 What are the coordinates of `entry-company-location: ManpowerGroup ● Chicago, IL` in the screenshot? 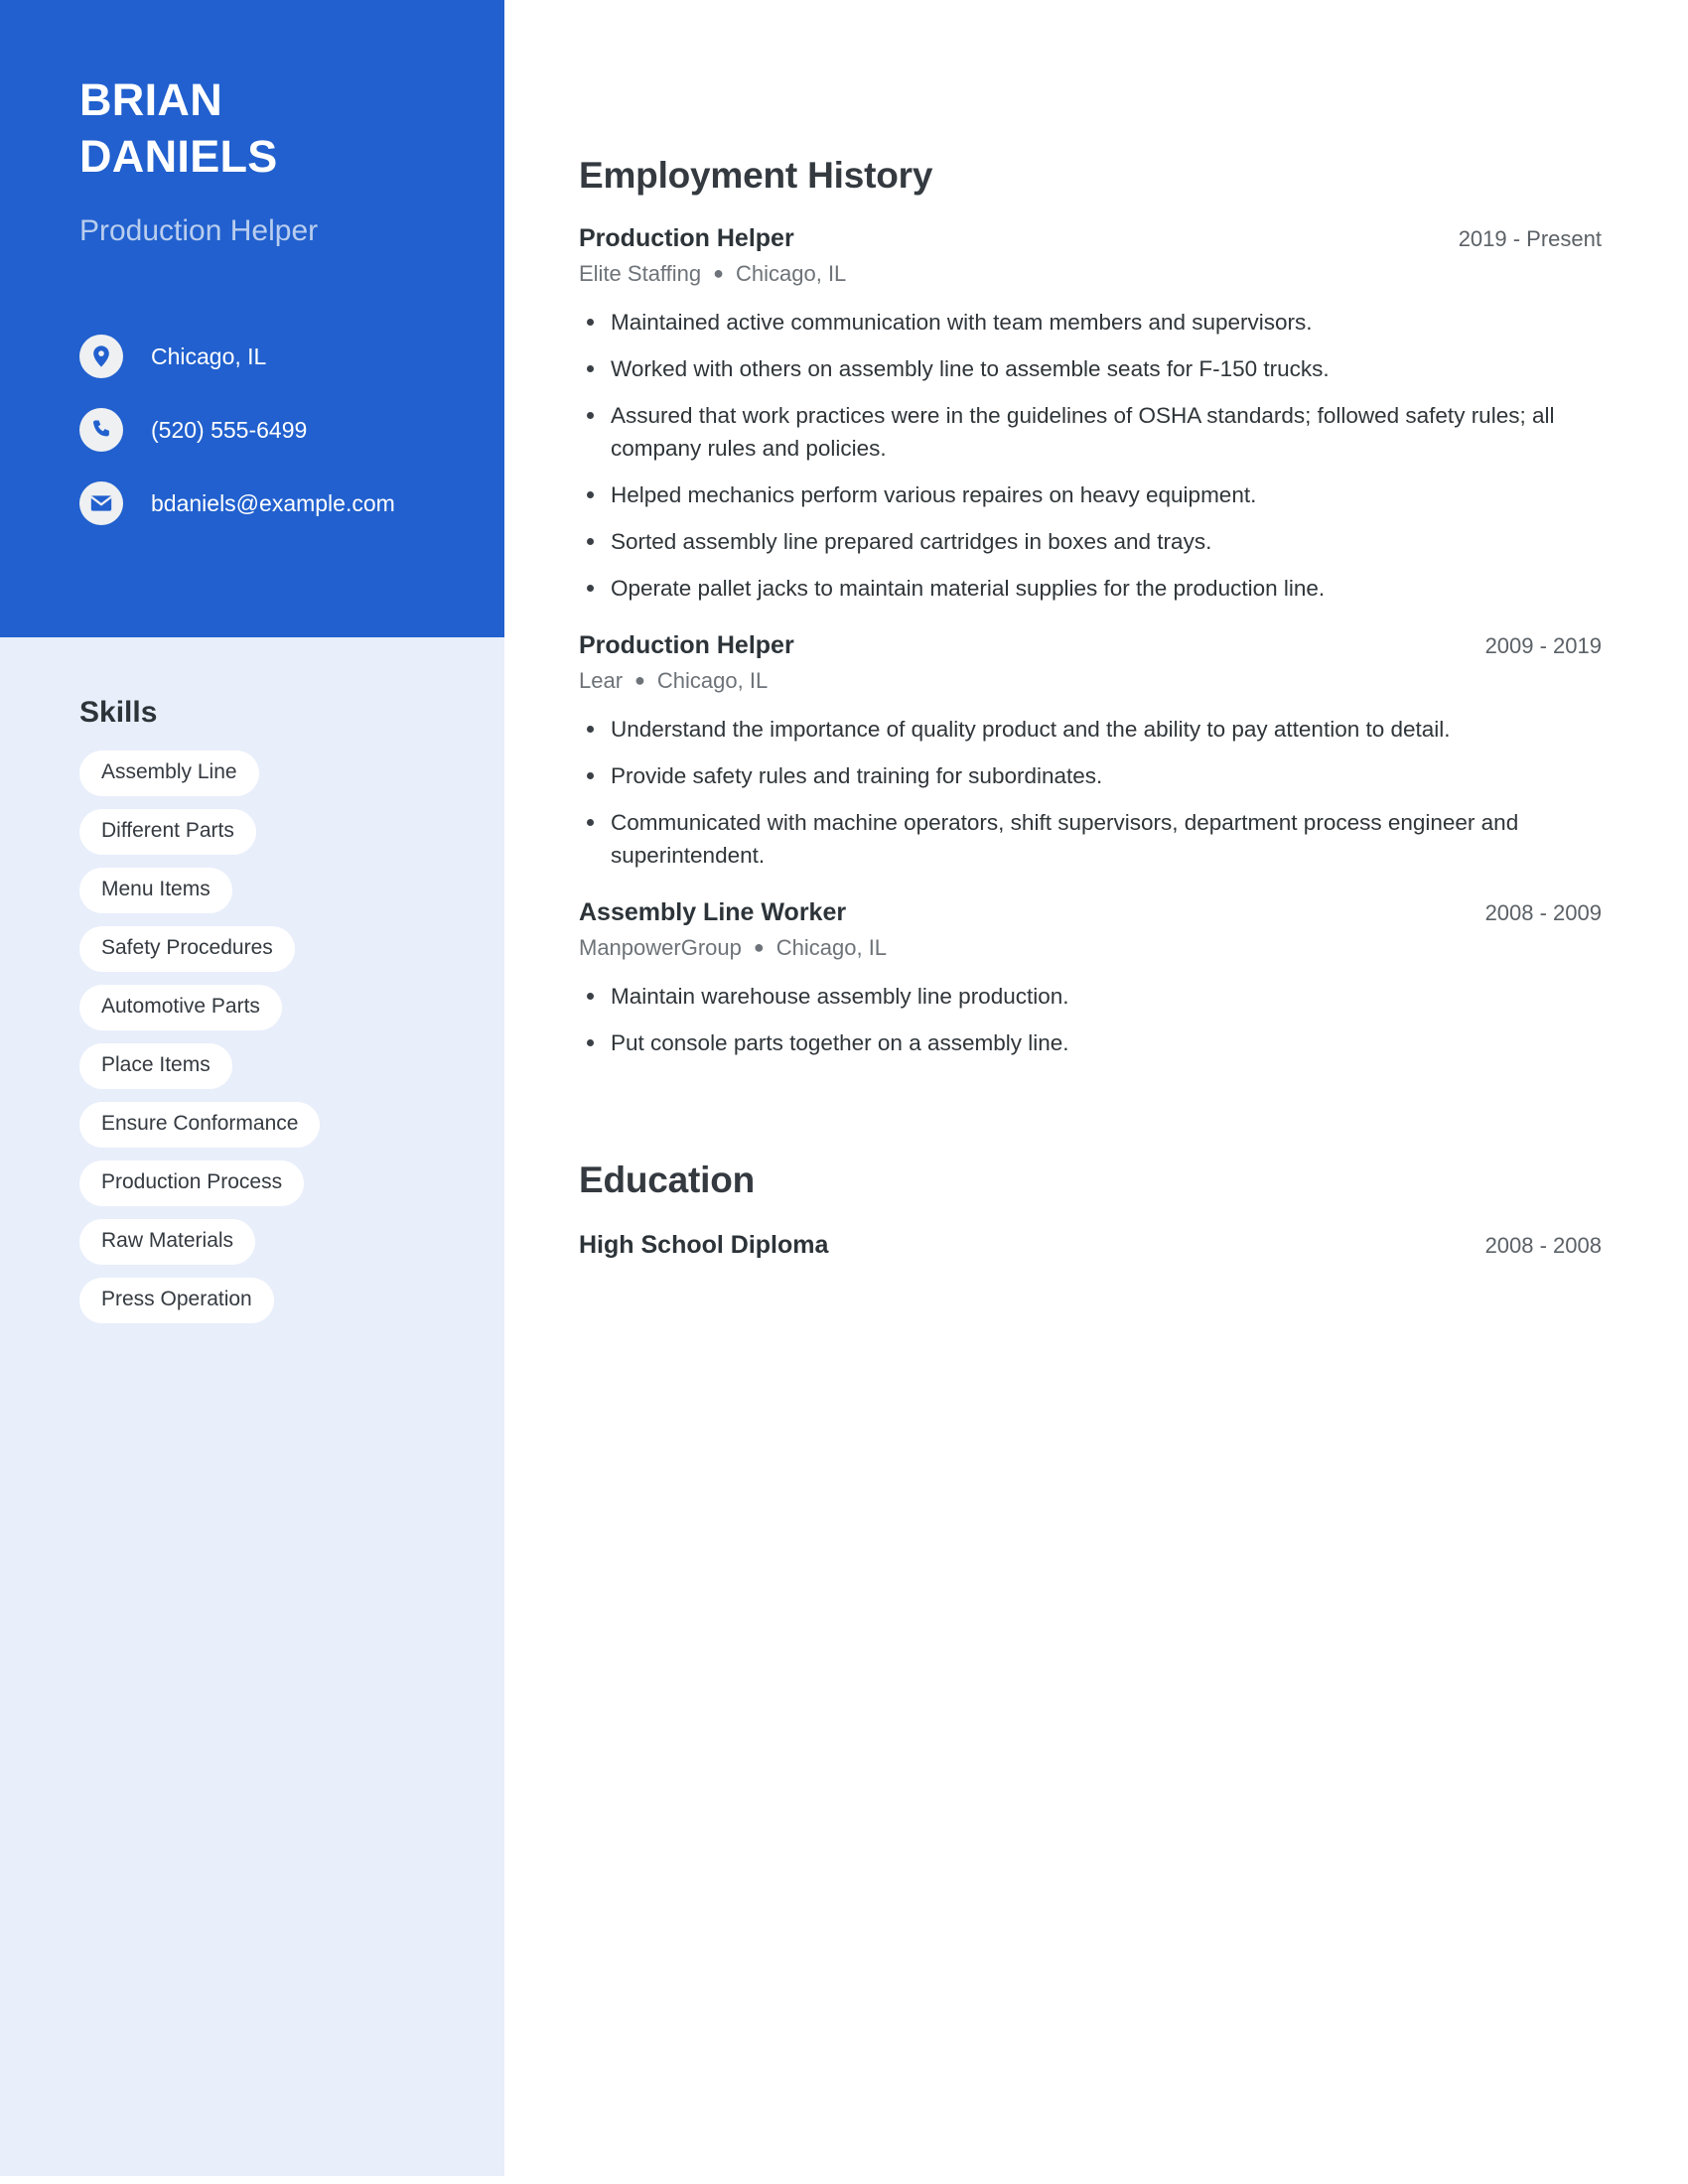 It's located at (1090, 947).